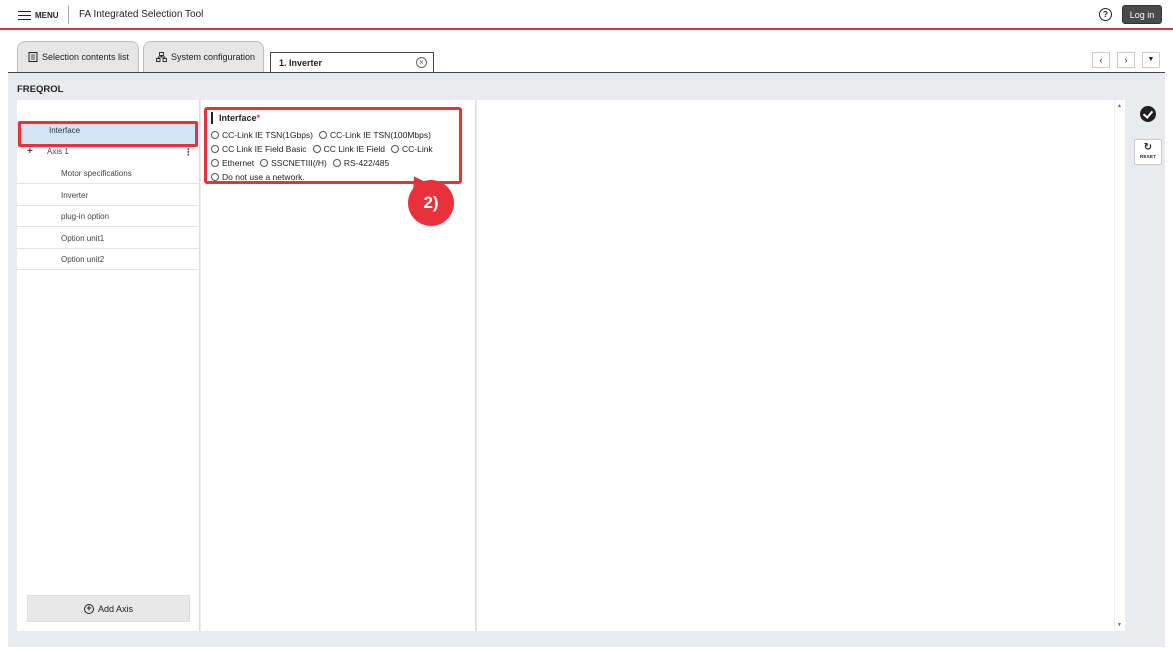  Describe the element at coordinates (108, 216) in the screenshot. I see `tree-item-plug-in-option: plug-in option` at that location.